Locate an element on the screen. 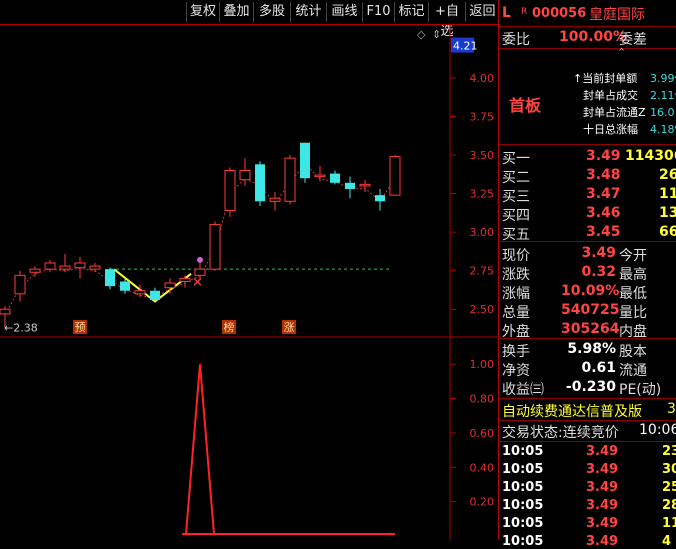  stat-value-0: 3.49 is located at coordinates (598, 253).